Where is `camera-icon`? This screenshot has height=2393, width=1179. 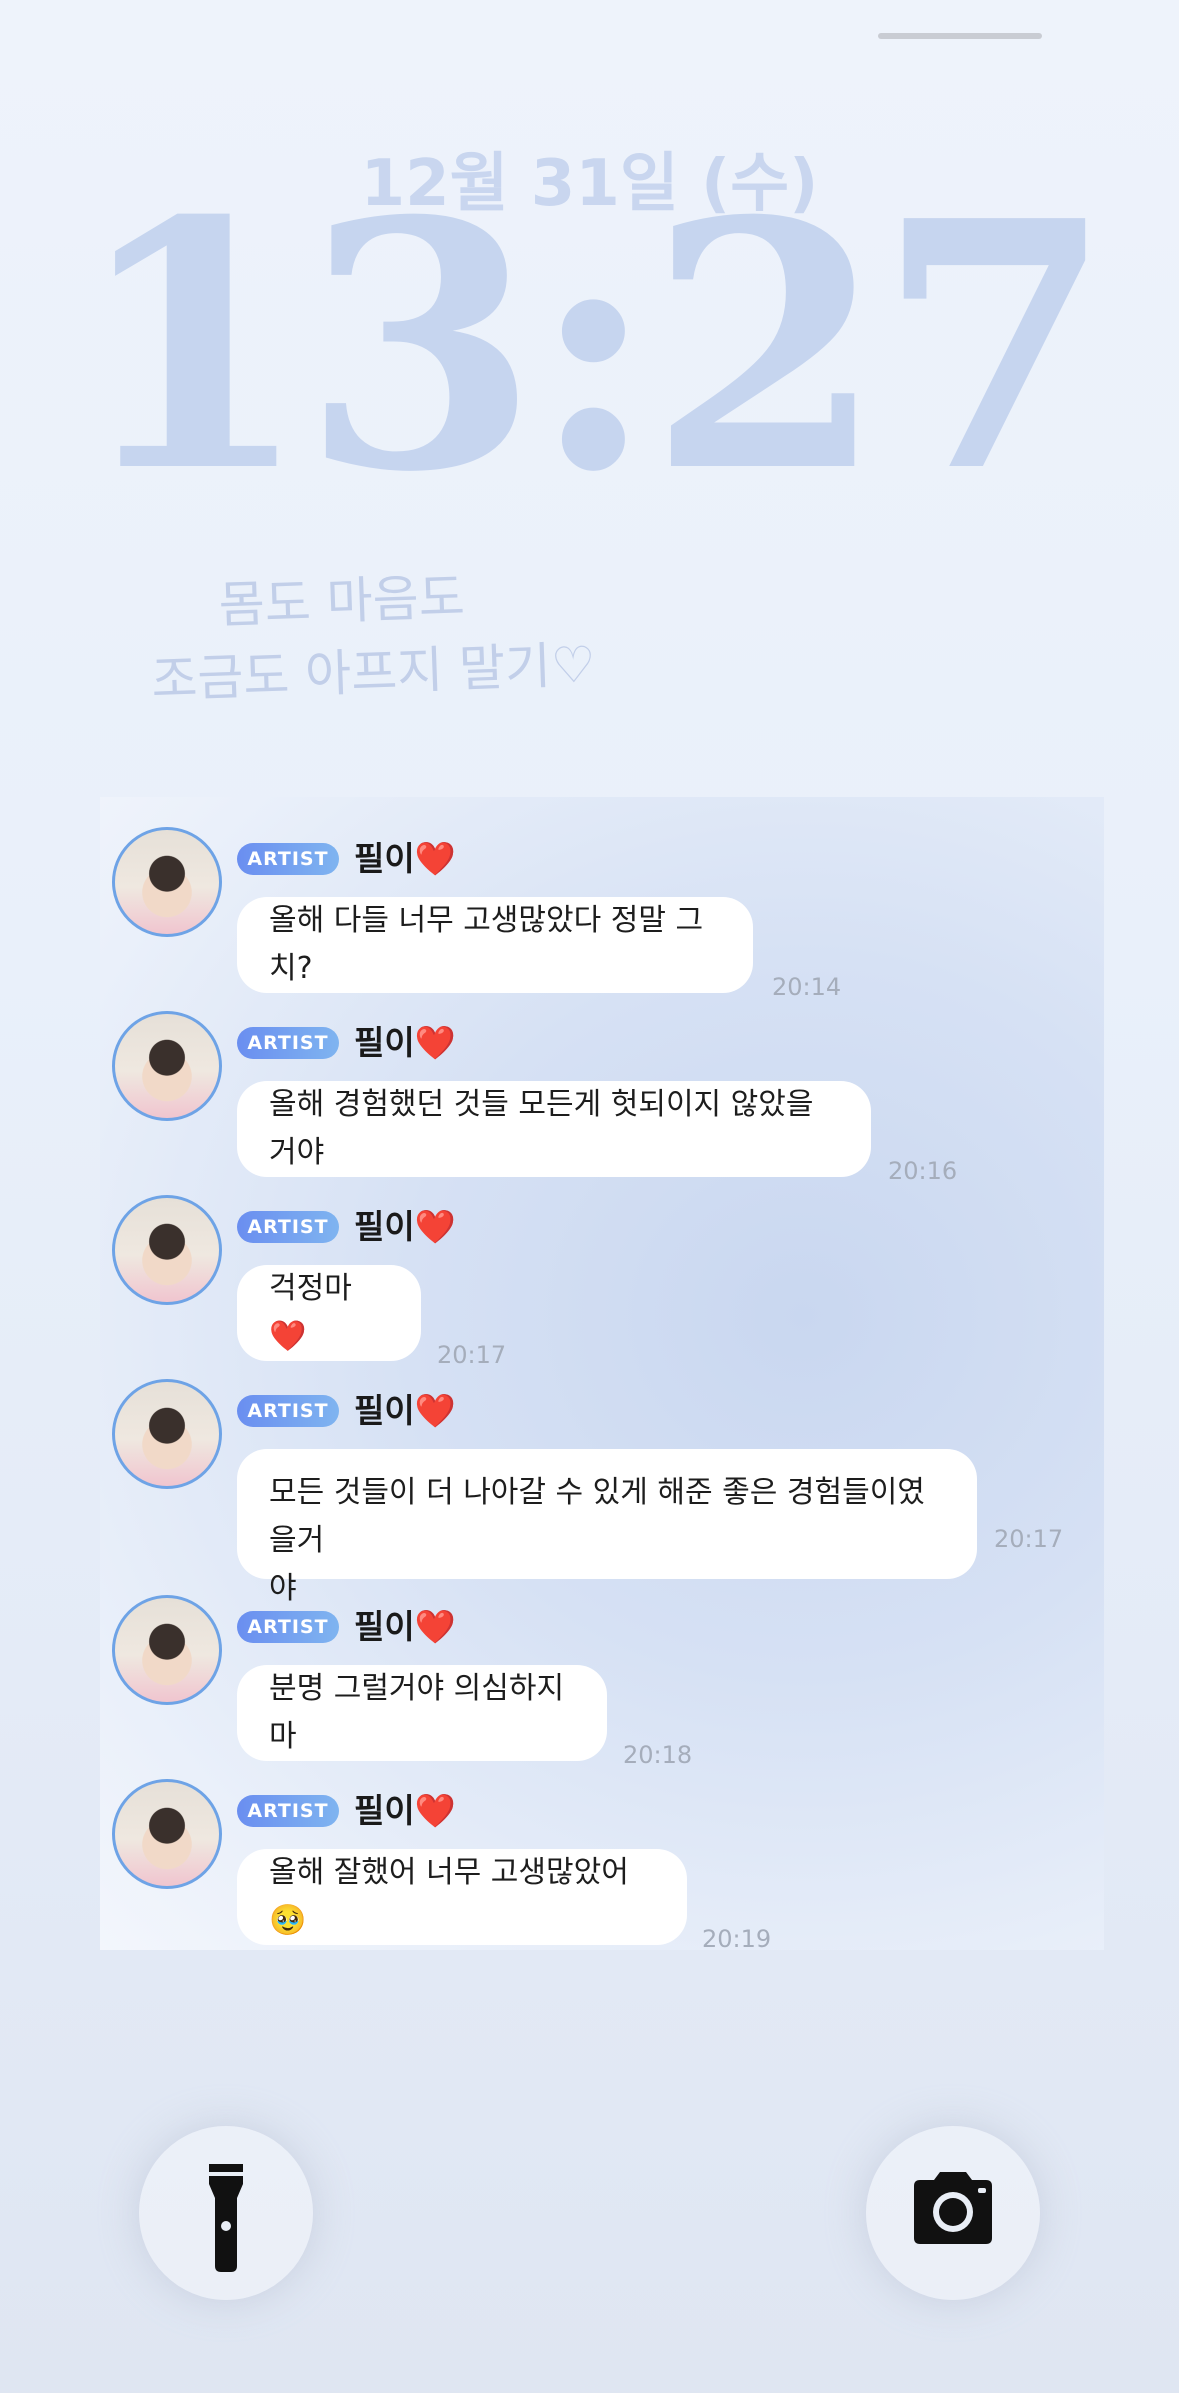
camera-icon is located at coordinates (953, 2208).